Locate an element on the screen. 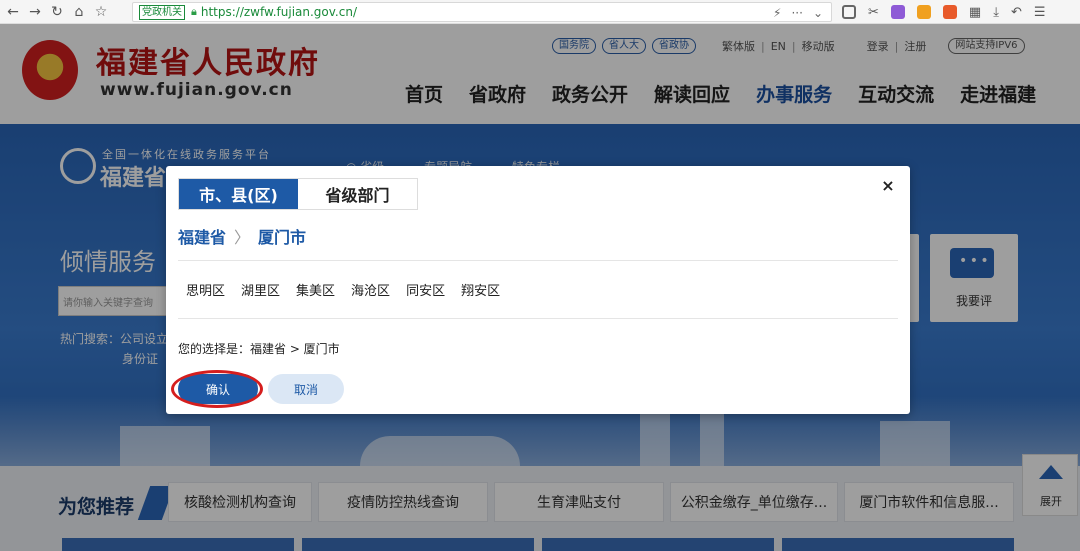 The height and width of the screenshot is (551, 1080). crumb-province: 福建省 is located at coordinates (202, 236).